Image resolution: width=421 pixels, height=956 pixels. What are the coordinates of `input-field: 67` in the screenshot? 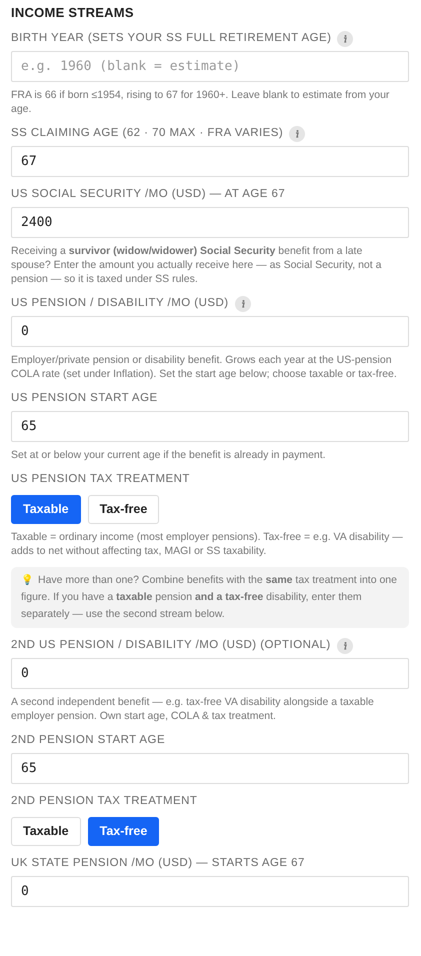 It's located at (210, 161).